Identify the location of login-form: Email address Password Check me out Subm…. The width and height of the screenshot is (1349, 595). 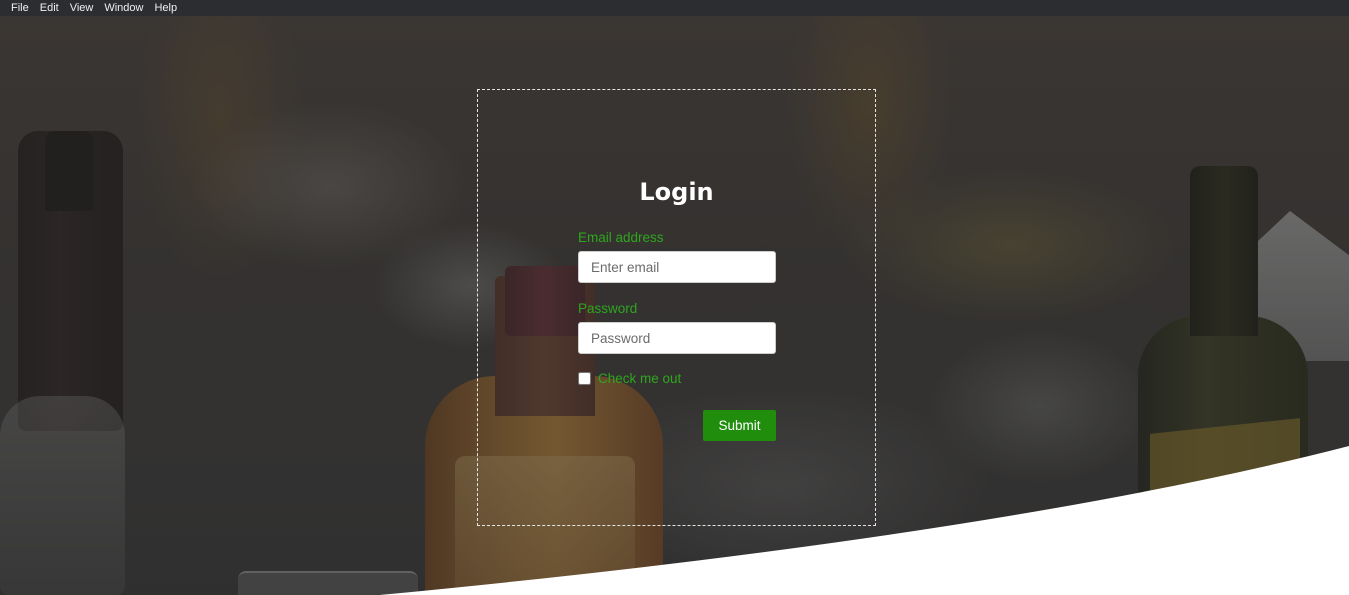
(677, 335).